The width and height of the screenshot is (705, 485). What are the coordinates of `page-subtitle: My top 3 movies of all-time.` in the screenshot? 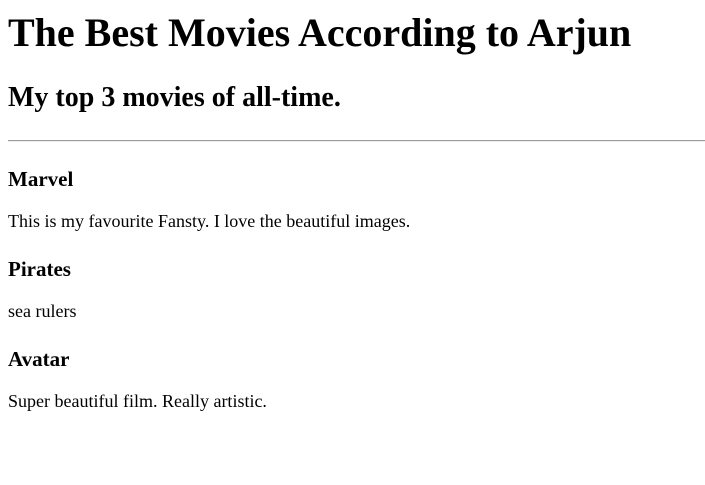 It's located at (174, 97).